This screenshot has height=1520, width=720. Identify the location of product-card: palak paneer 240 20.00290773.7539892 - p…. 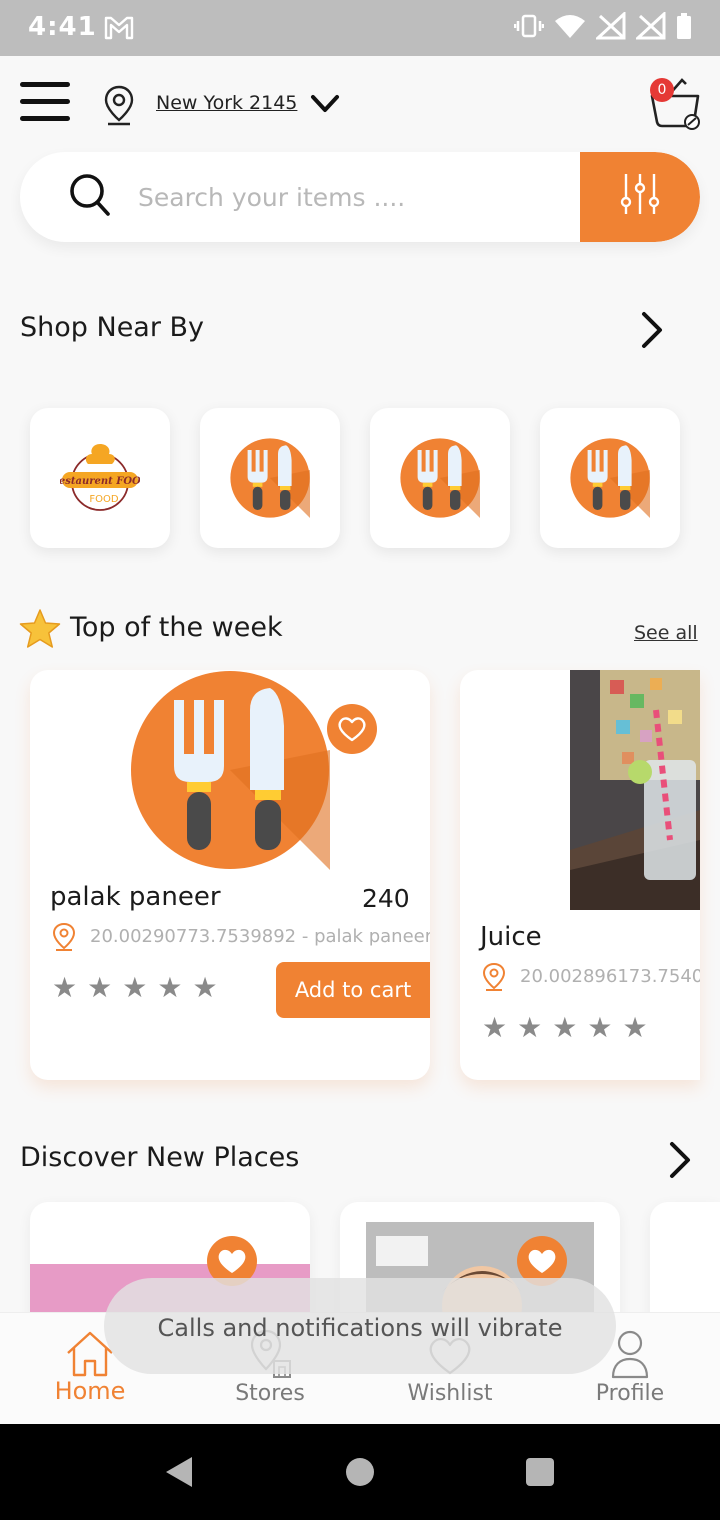
(230, 875).